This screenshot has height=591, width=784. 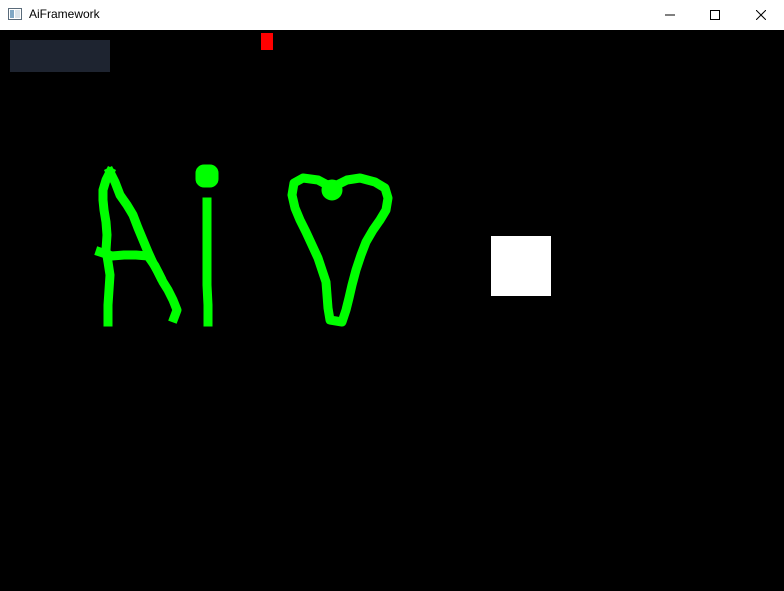 I want to click on stroke-heart-blob, so click(x=332, y=190).